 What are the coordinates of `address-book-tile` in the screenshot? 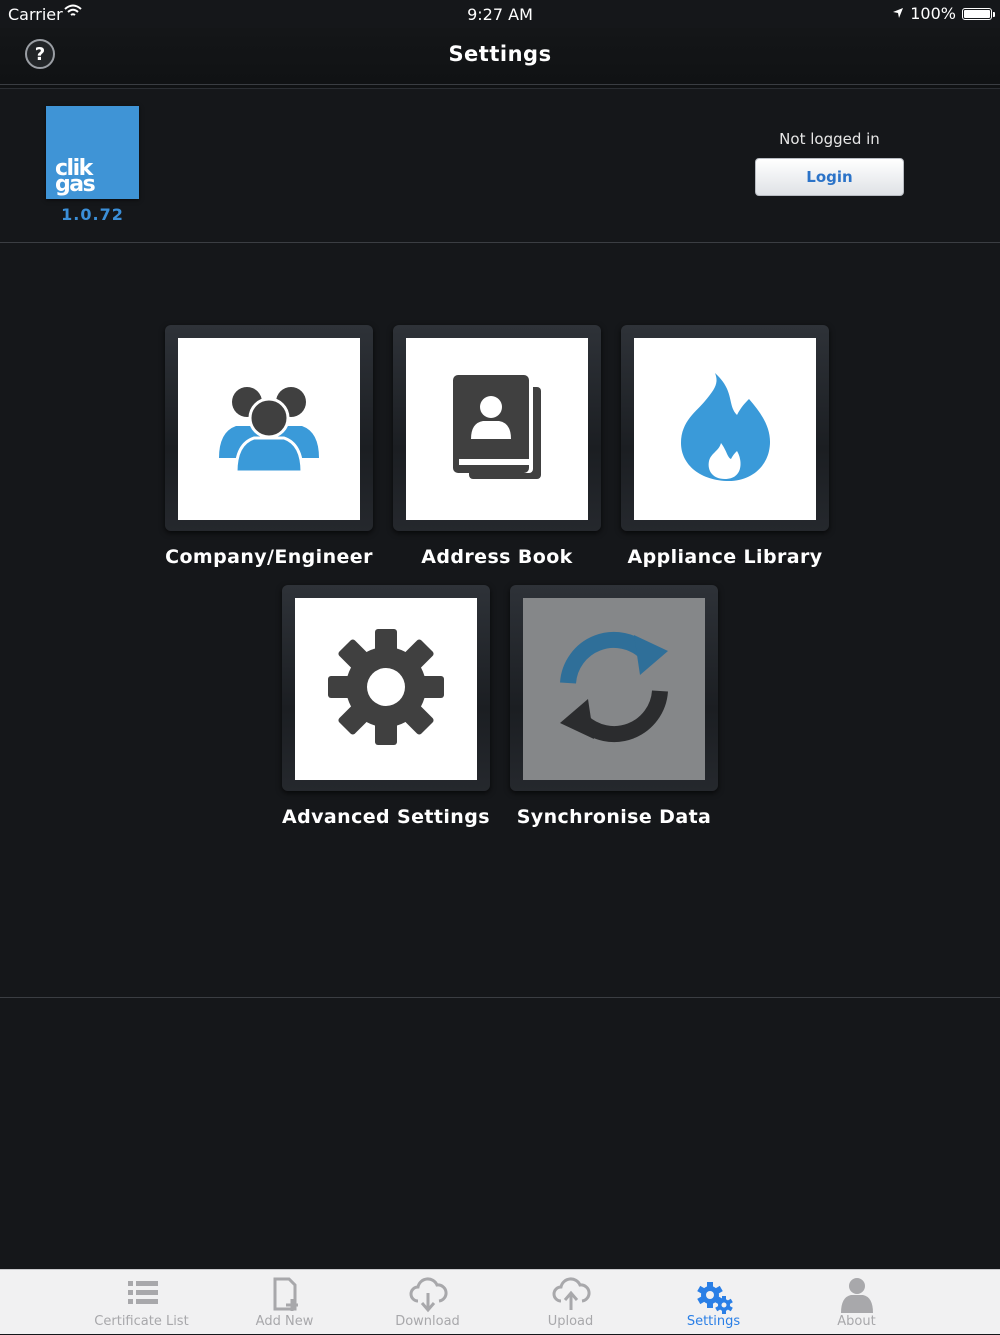 It's located at (497, 428).